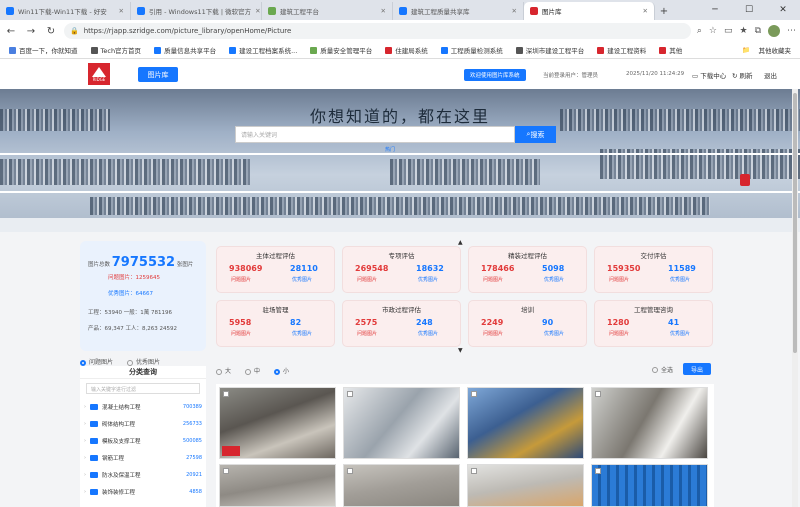  What do you see at coordinates (460, 350) in the screenshot?
I see `scroll-down-icon: ▼` at bounding box center [460, 350].